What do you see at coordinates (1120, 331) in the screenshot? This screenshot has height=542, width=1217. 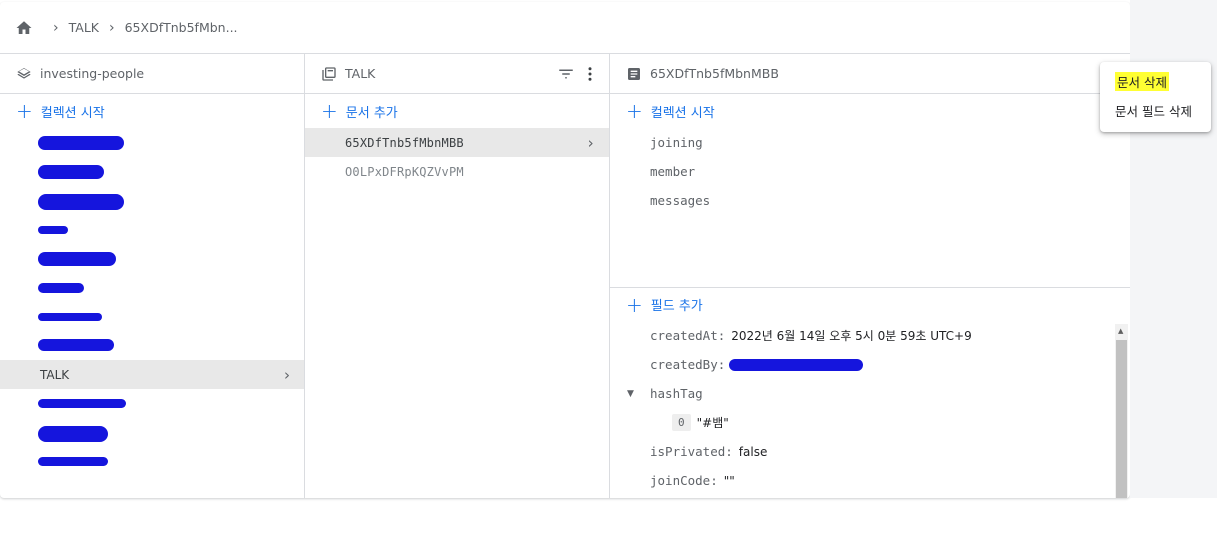 I see `scroll-up-icon: ▲` at bounding box center [1120, 331].